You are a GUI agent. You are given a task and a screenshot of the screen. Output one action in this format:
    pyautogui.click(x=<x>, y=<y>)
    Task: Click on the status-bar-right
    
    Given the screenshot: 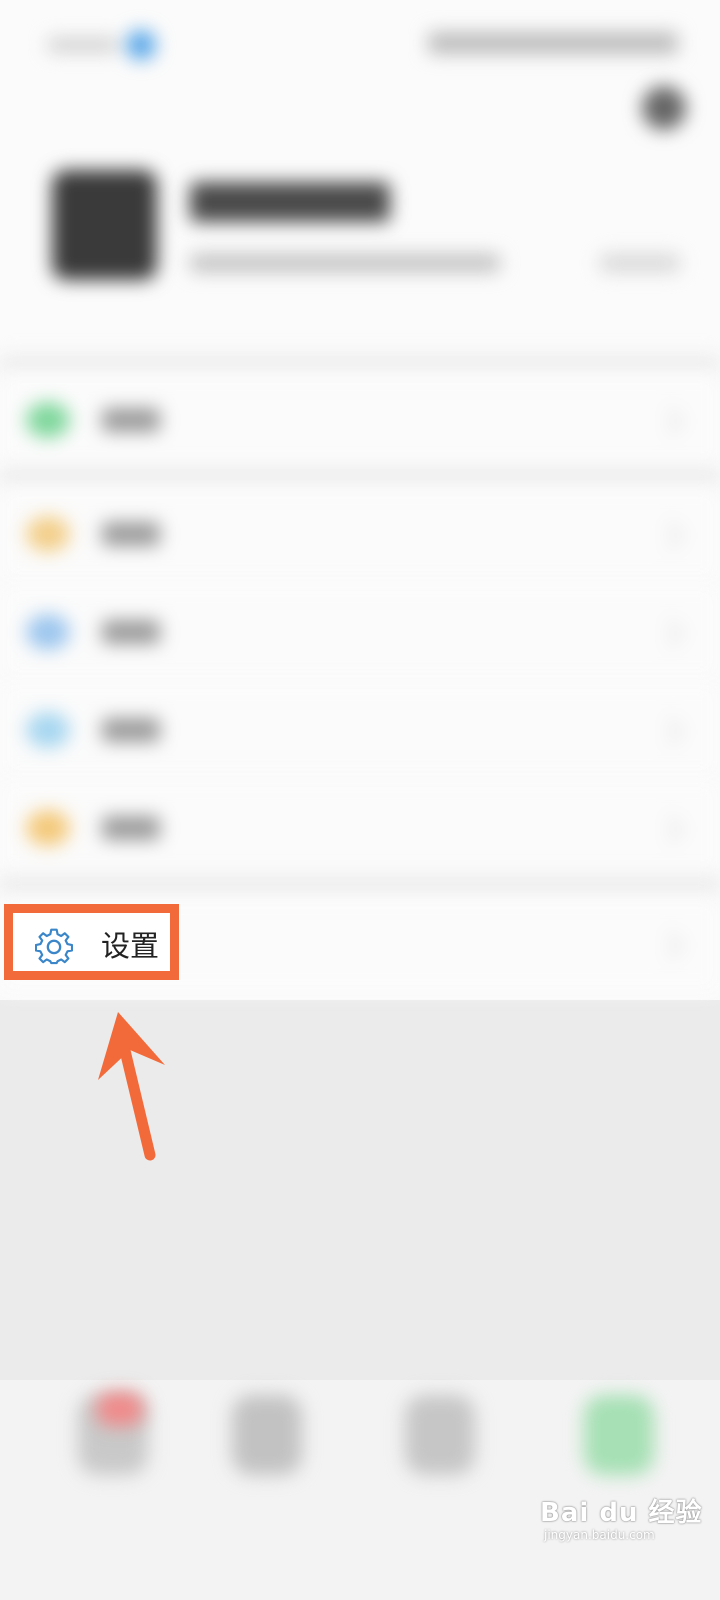 What is the action you would take?
    pyautogui.click(x=553, y=43)
    